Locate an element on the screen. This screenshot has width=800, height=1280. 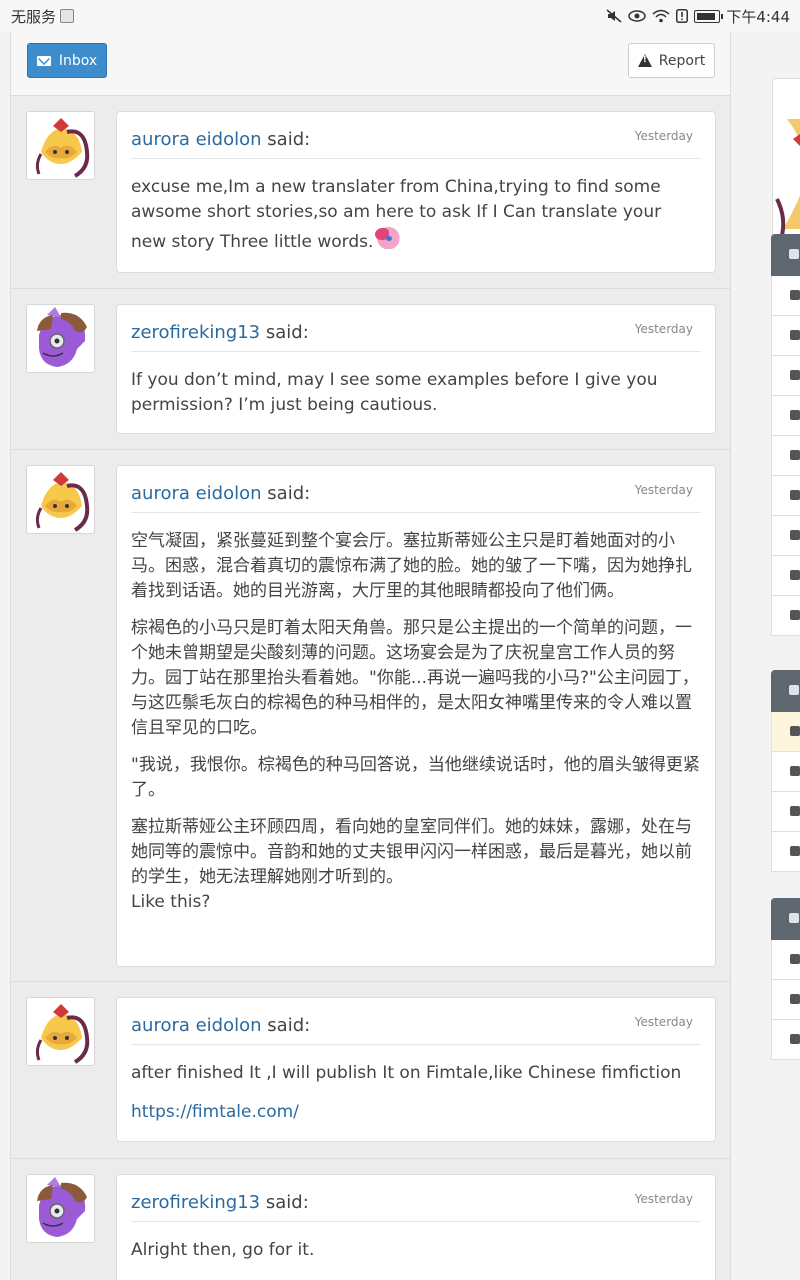
link-icon is located at coordinates (795, 495).